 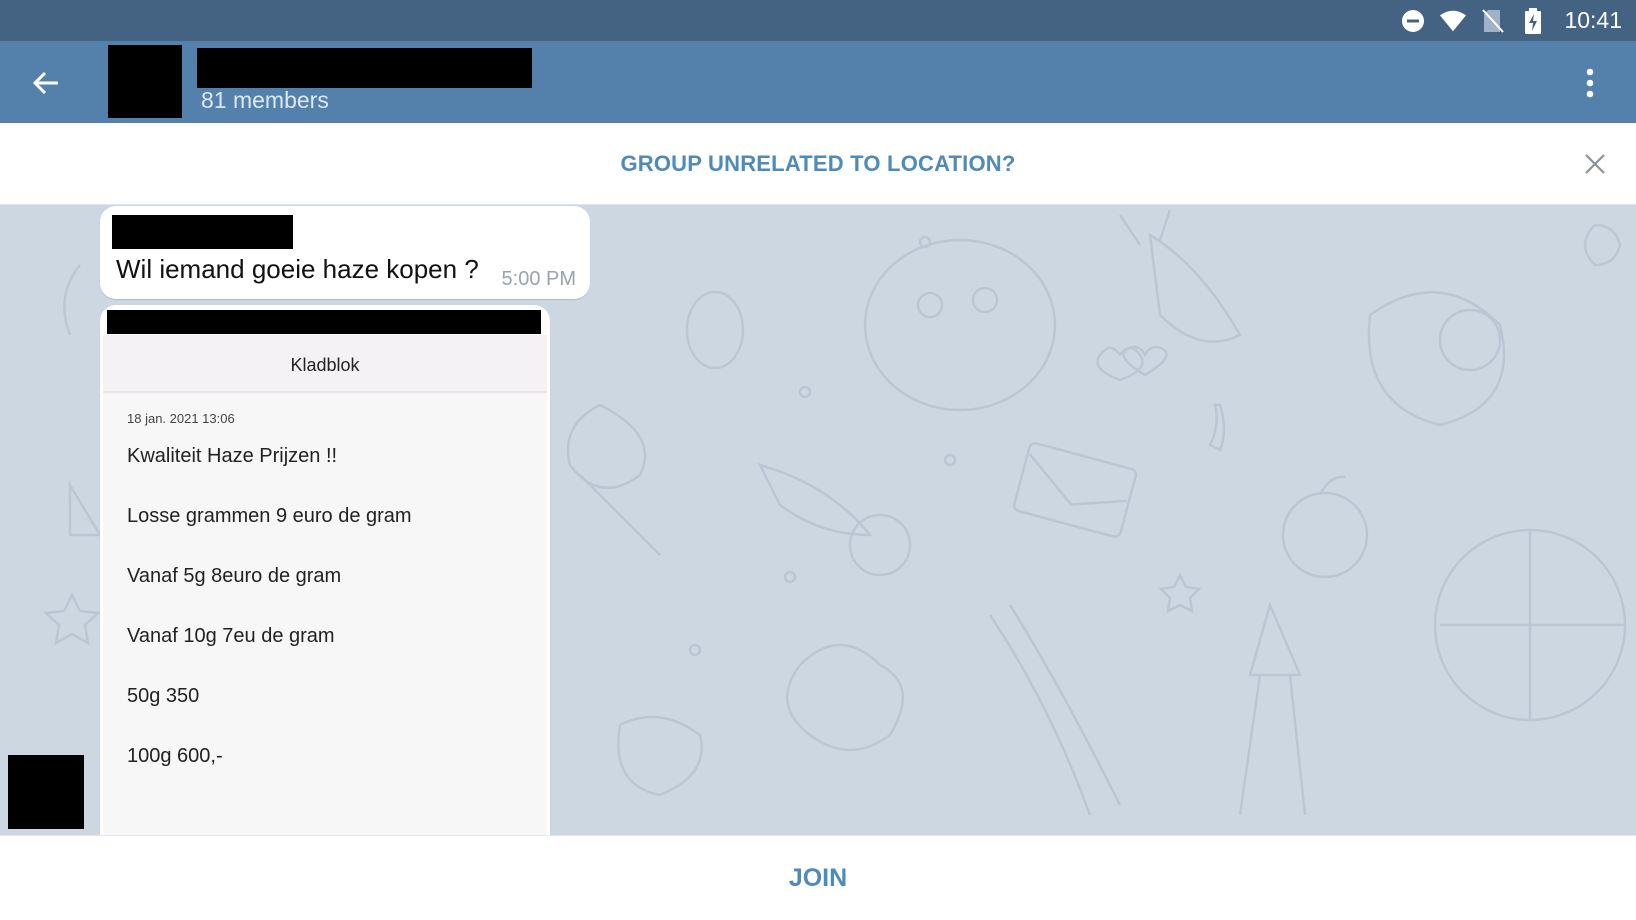 I want to click on message-time: 5:00 PM, so click(x=538, y=279).